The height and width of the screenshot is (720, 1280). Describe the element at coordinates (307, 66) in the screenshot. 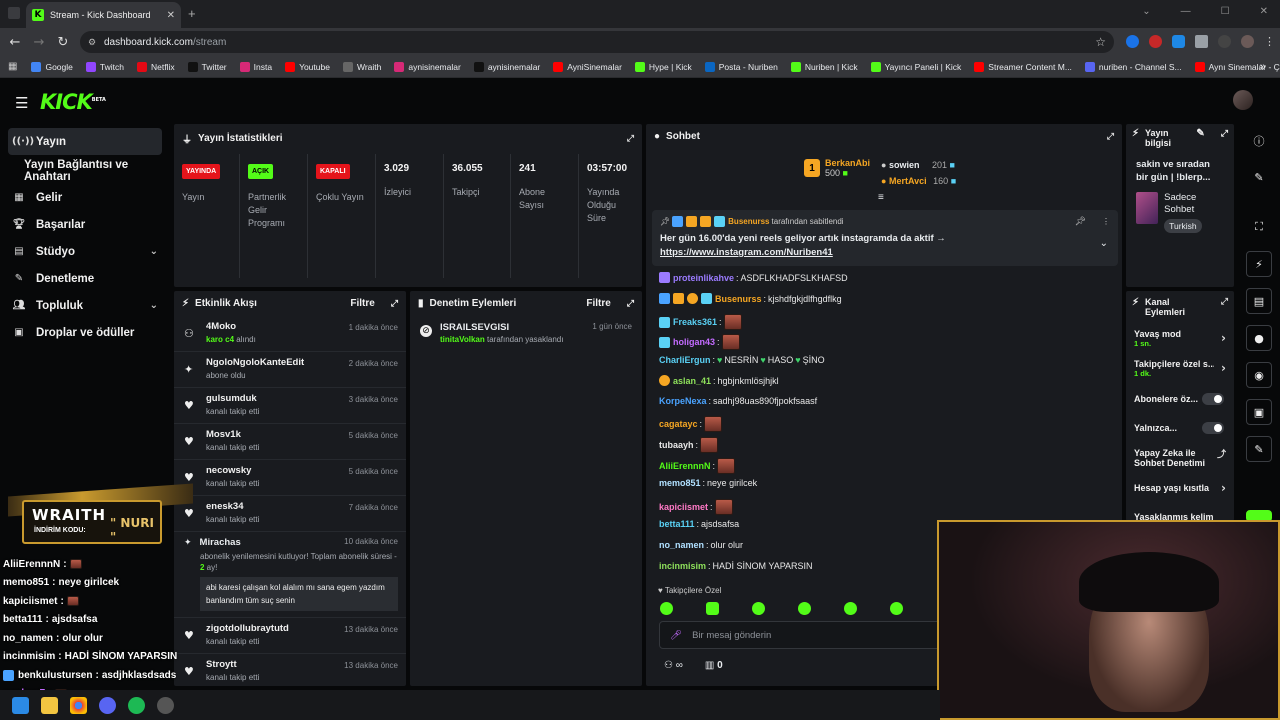

I see `bookmark-item: Youtube` at that location.